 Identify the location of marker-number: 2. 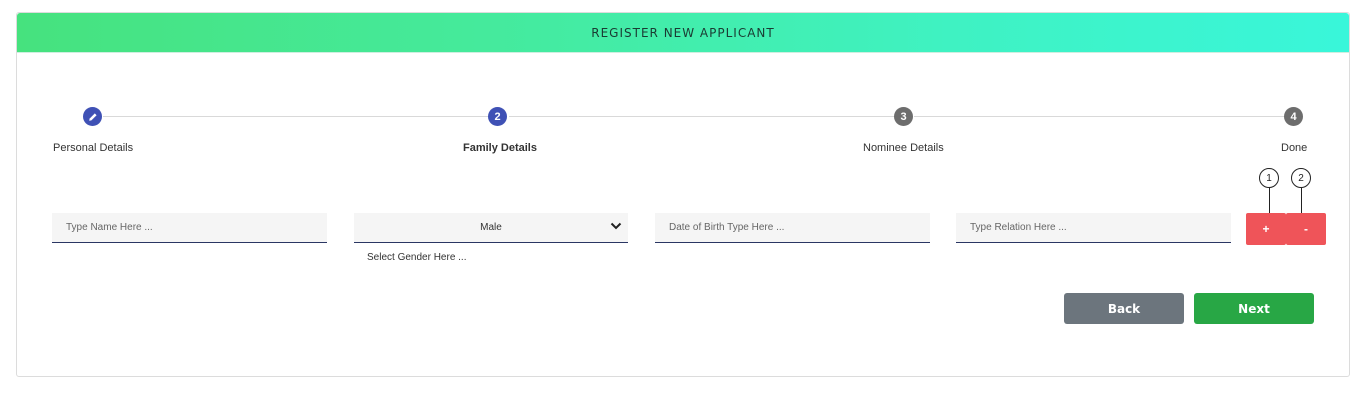
(1301, 178).